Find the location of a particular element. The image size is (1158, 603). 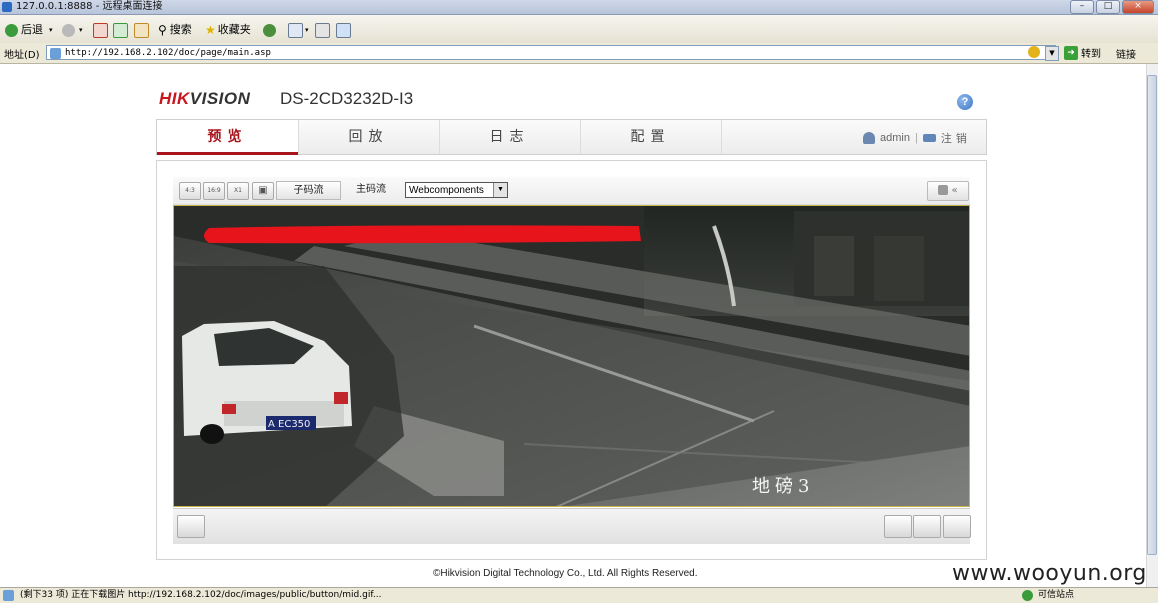

forward-arrow-icon is located at coordinates (68, 30).